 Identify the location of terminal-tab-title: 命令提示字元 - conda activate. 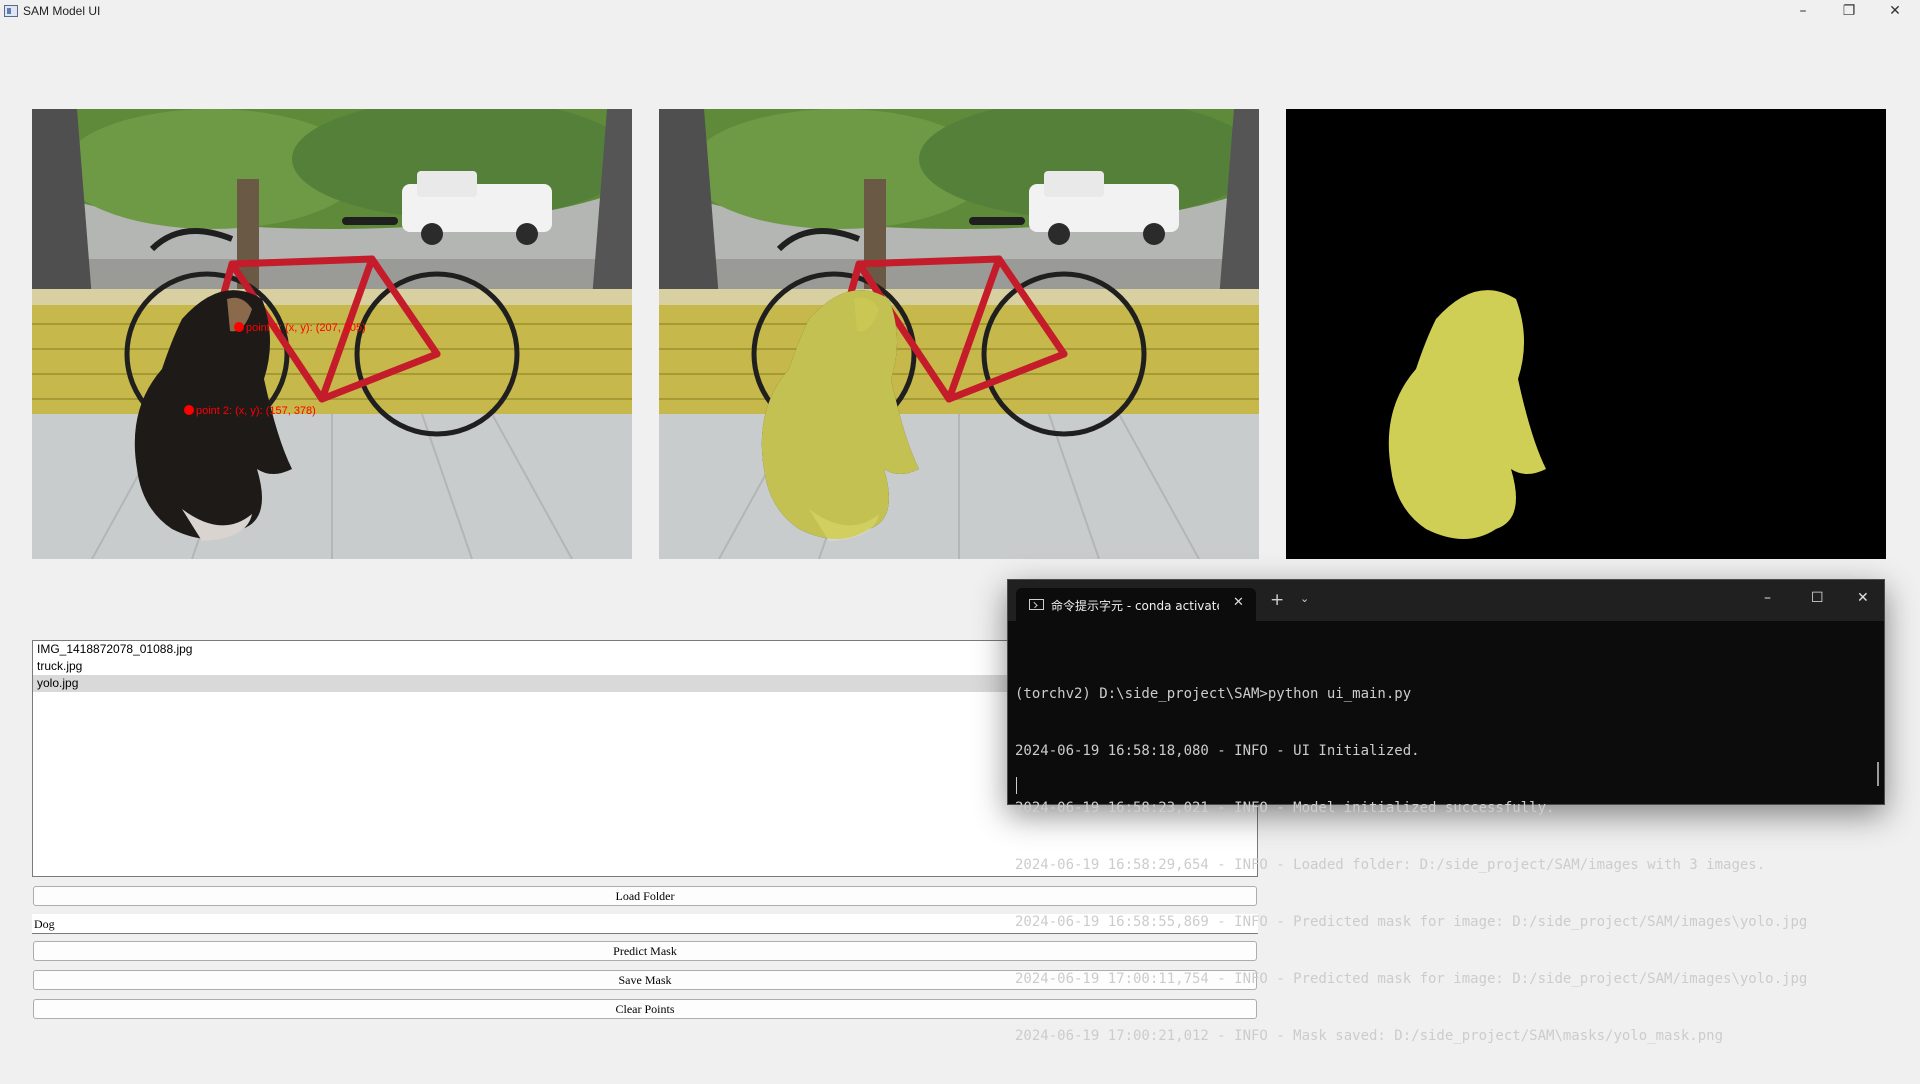
(1135, 606).